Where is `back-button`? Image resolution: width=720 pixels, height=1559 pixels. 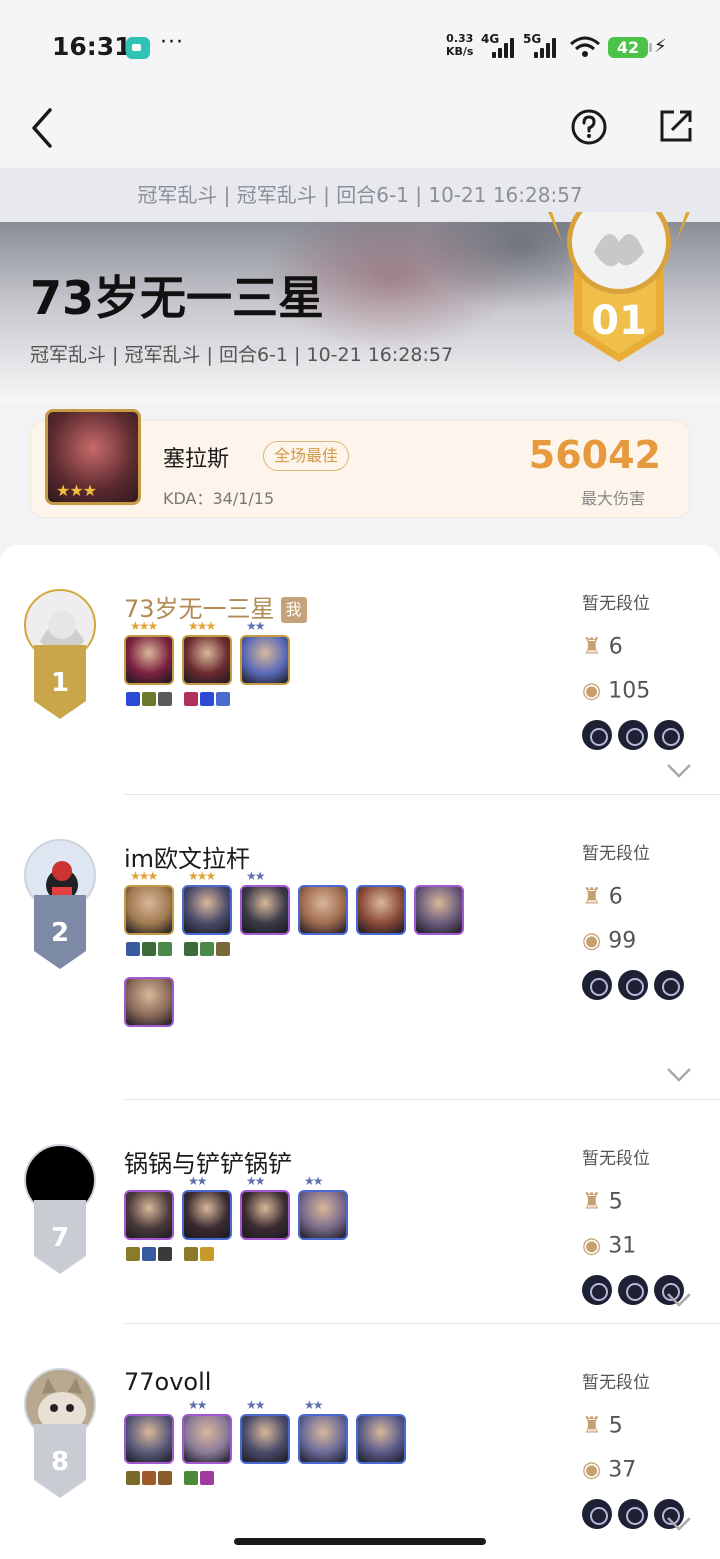
back-button is located at coordinates (43, 128).